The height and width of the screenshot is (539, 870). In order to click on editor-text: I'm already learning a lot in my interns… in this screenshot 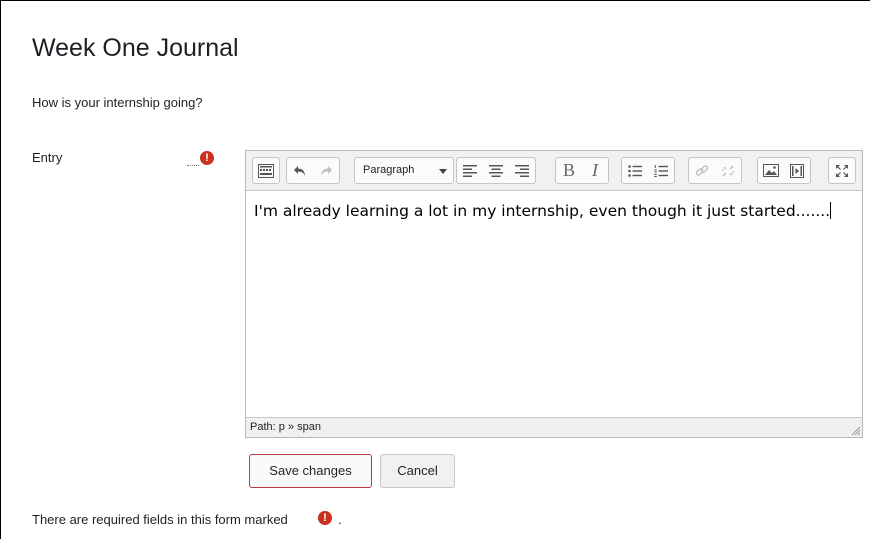, I will do `click(542, 211)`.